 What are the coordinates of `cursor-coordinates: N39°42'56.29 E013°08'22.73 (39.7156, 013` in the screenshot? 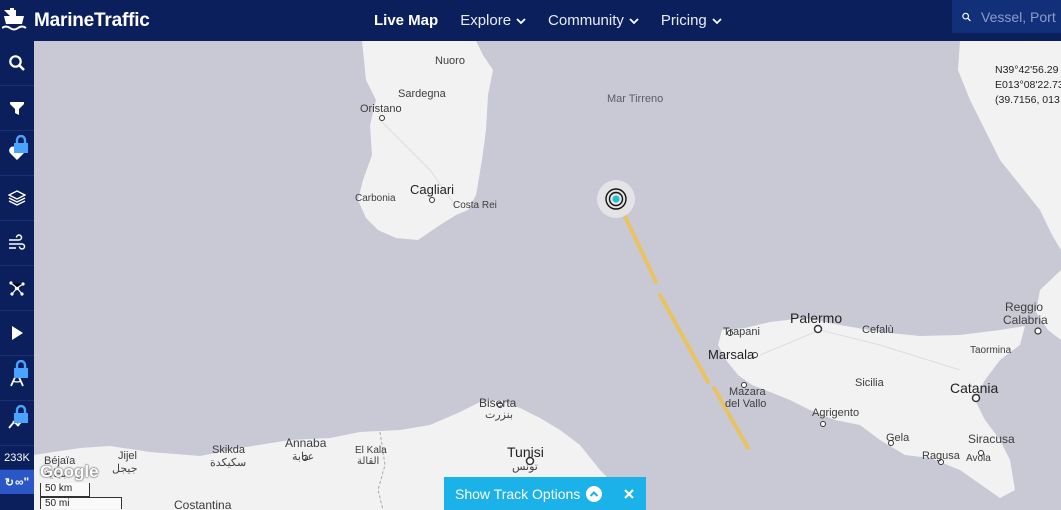 It's located at (1028, 85).